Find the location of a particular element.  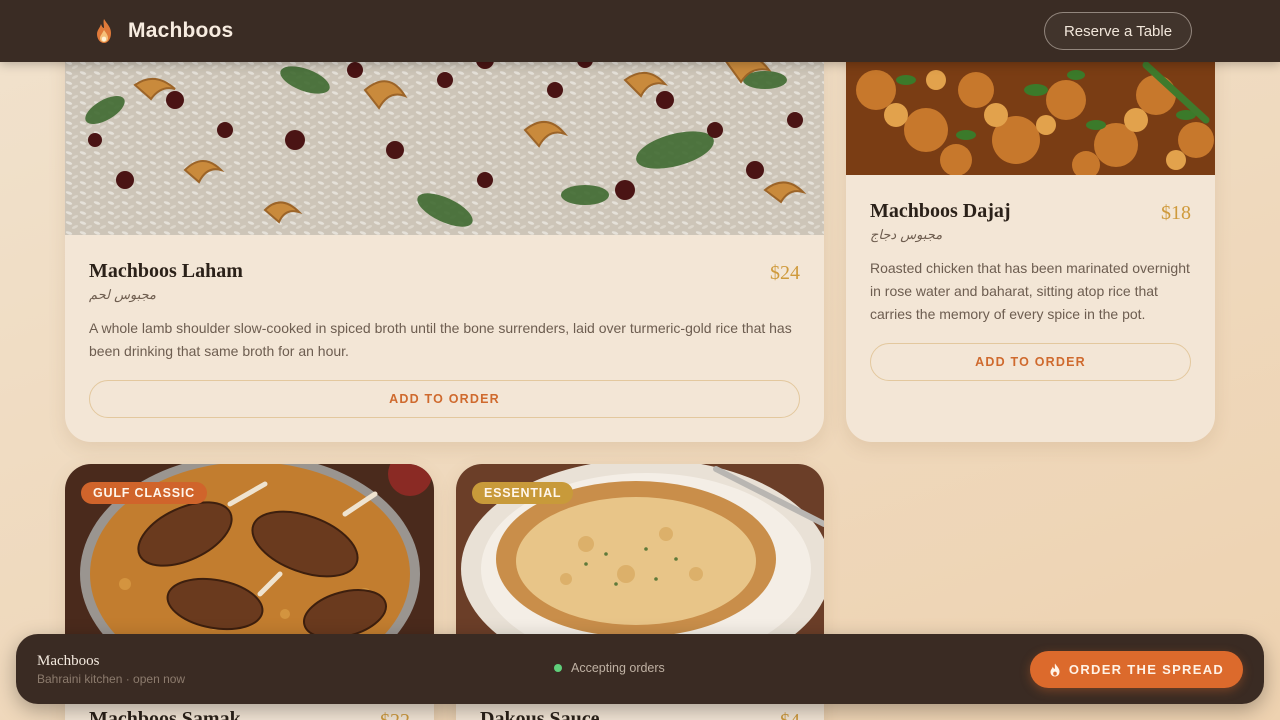

badge-gulf-classic: GULF CLASSIC is located at coordinates (144, 493).